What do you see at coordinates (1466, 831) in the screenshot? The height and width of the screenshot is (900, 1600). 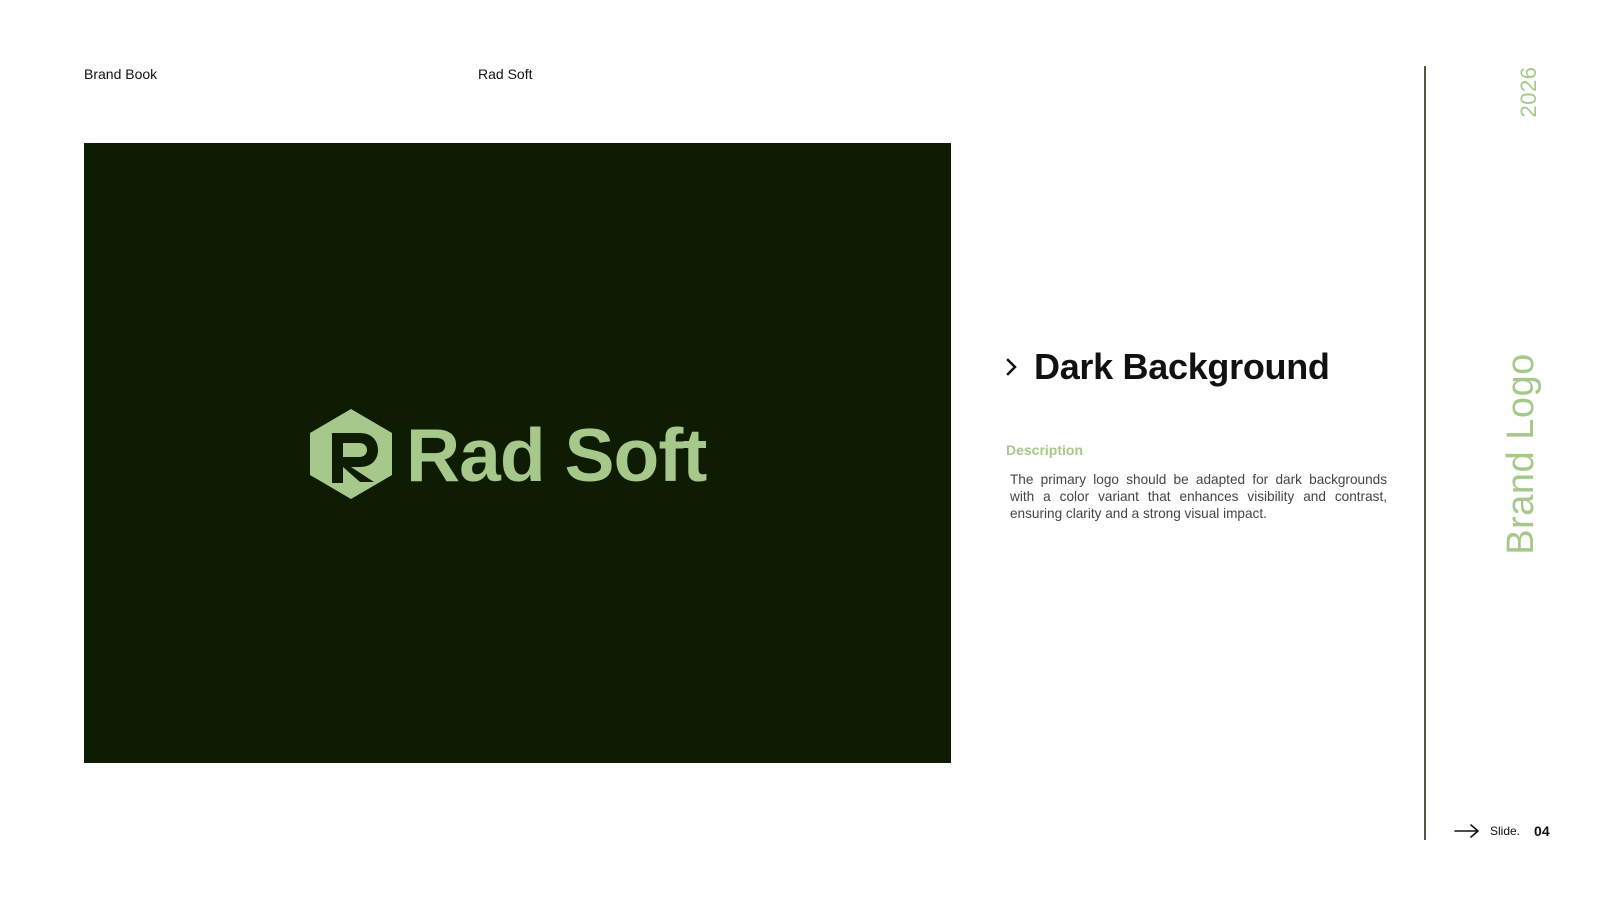 I see `arrow-right-icon` at bounding box center [1466, 831].